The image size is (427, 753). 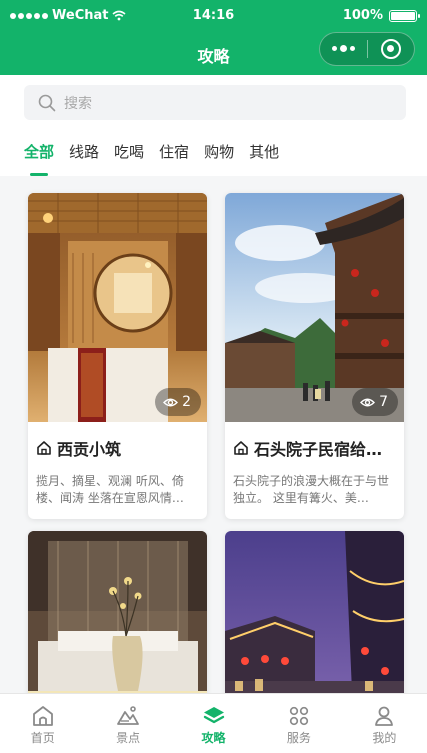 I want to click on close-icon, so click(x=390, y=49).